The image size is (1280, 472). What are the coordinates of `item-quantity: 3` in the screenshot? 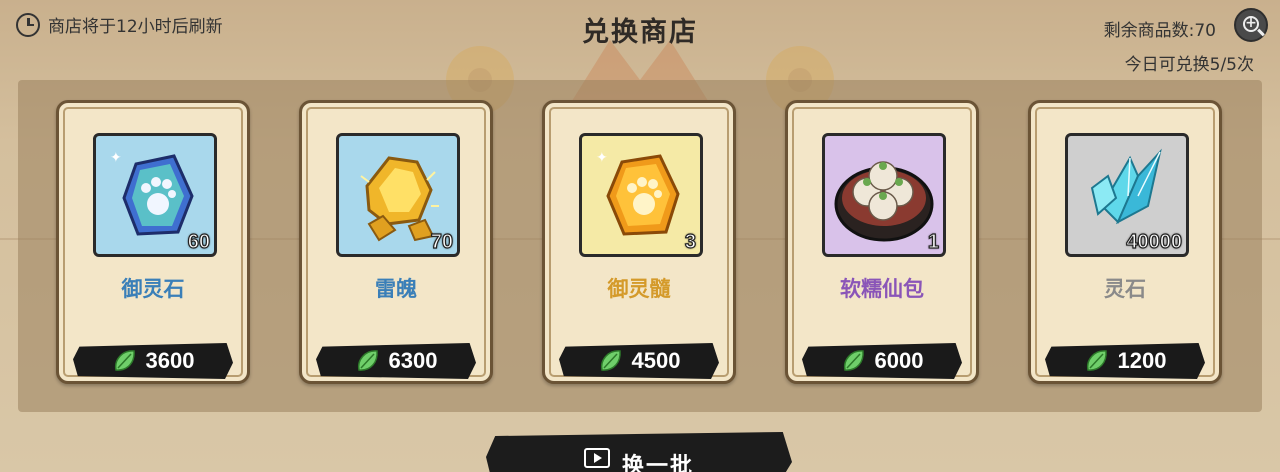 It's located at (690, 241).